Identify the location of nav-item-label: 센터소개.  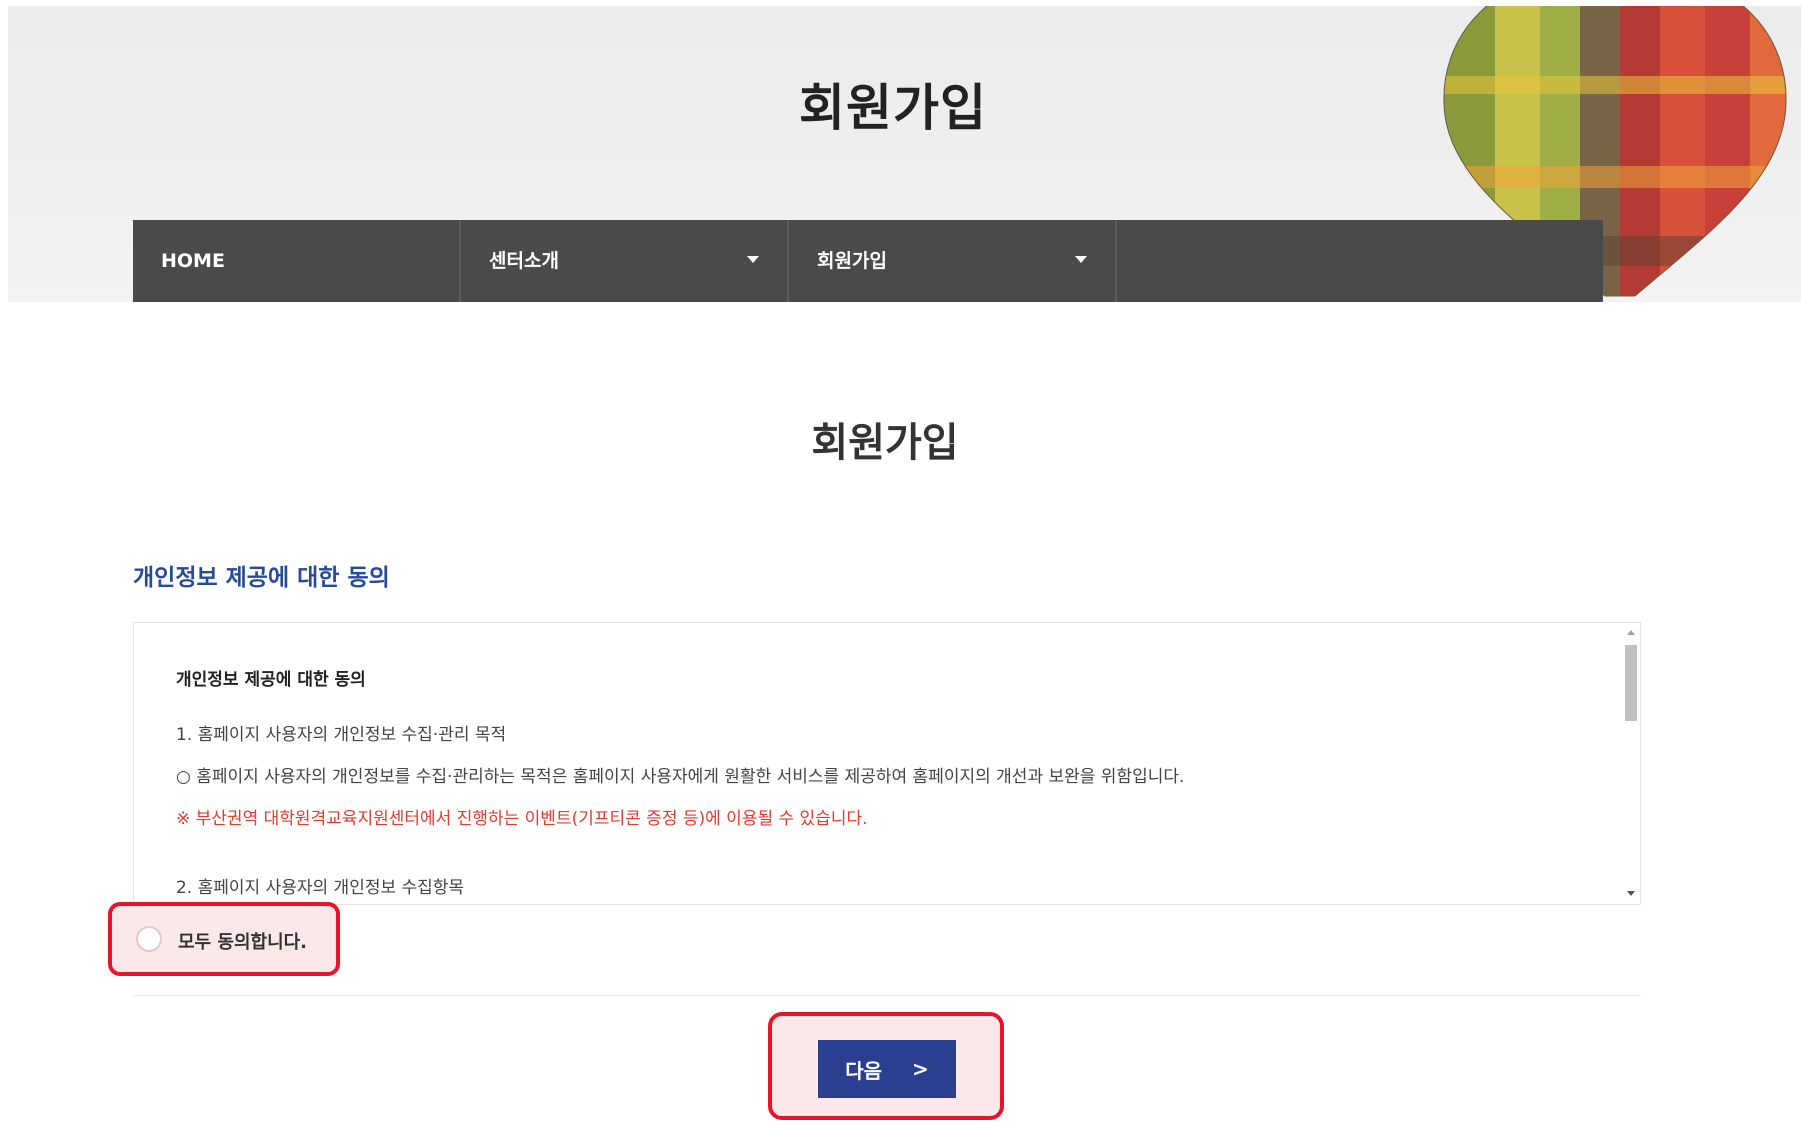
(524, 261).